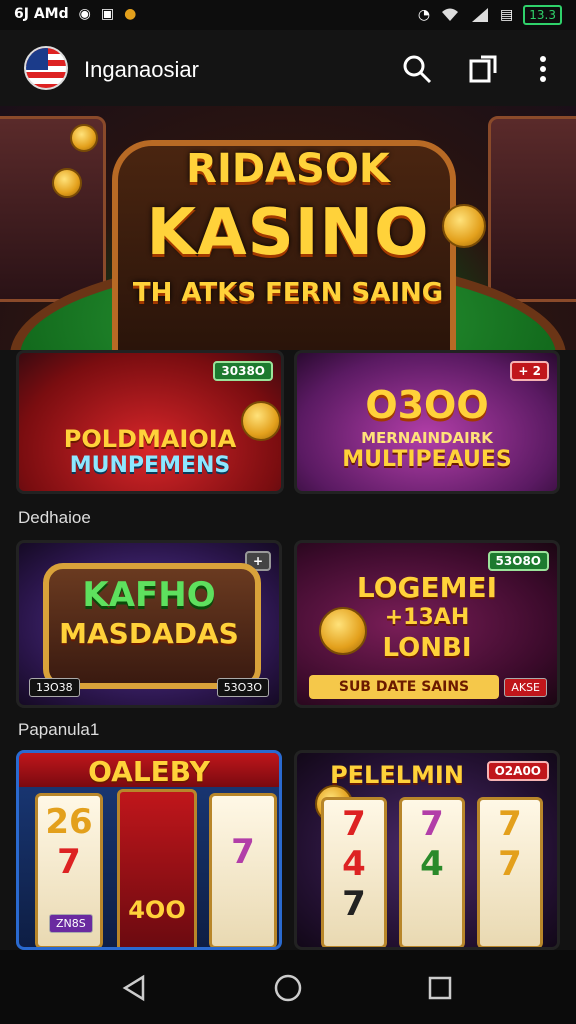 Image resolution: width=576 pixels, height=1024 pixels. Describe the element at coordinates (59, 729) in the screenshot. I see `section-label-2: Papanula1` at that location.